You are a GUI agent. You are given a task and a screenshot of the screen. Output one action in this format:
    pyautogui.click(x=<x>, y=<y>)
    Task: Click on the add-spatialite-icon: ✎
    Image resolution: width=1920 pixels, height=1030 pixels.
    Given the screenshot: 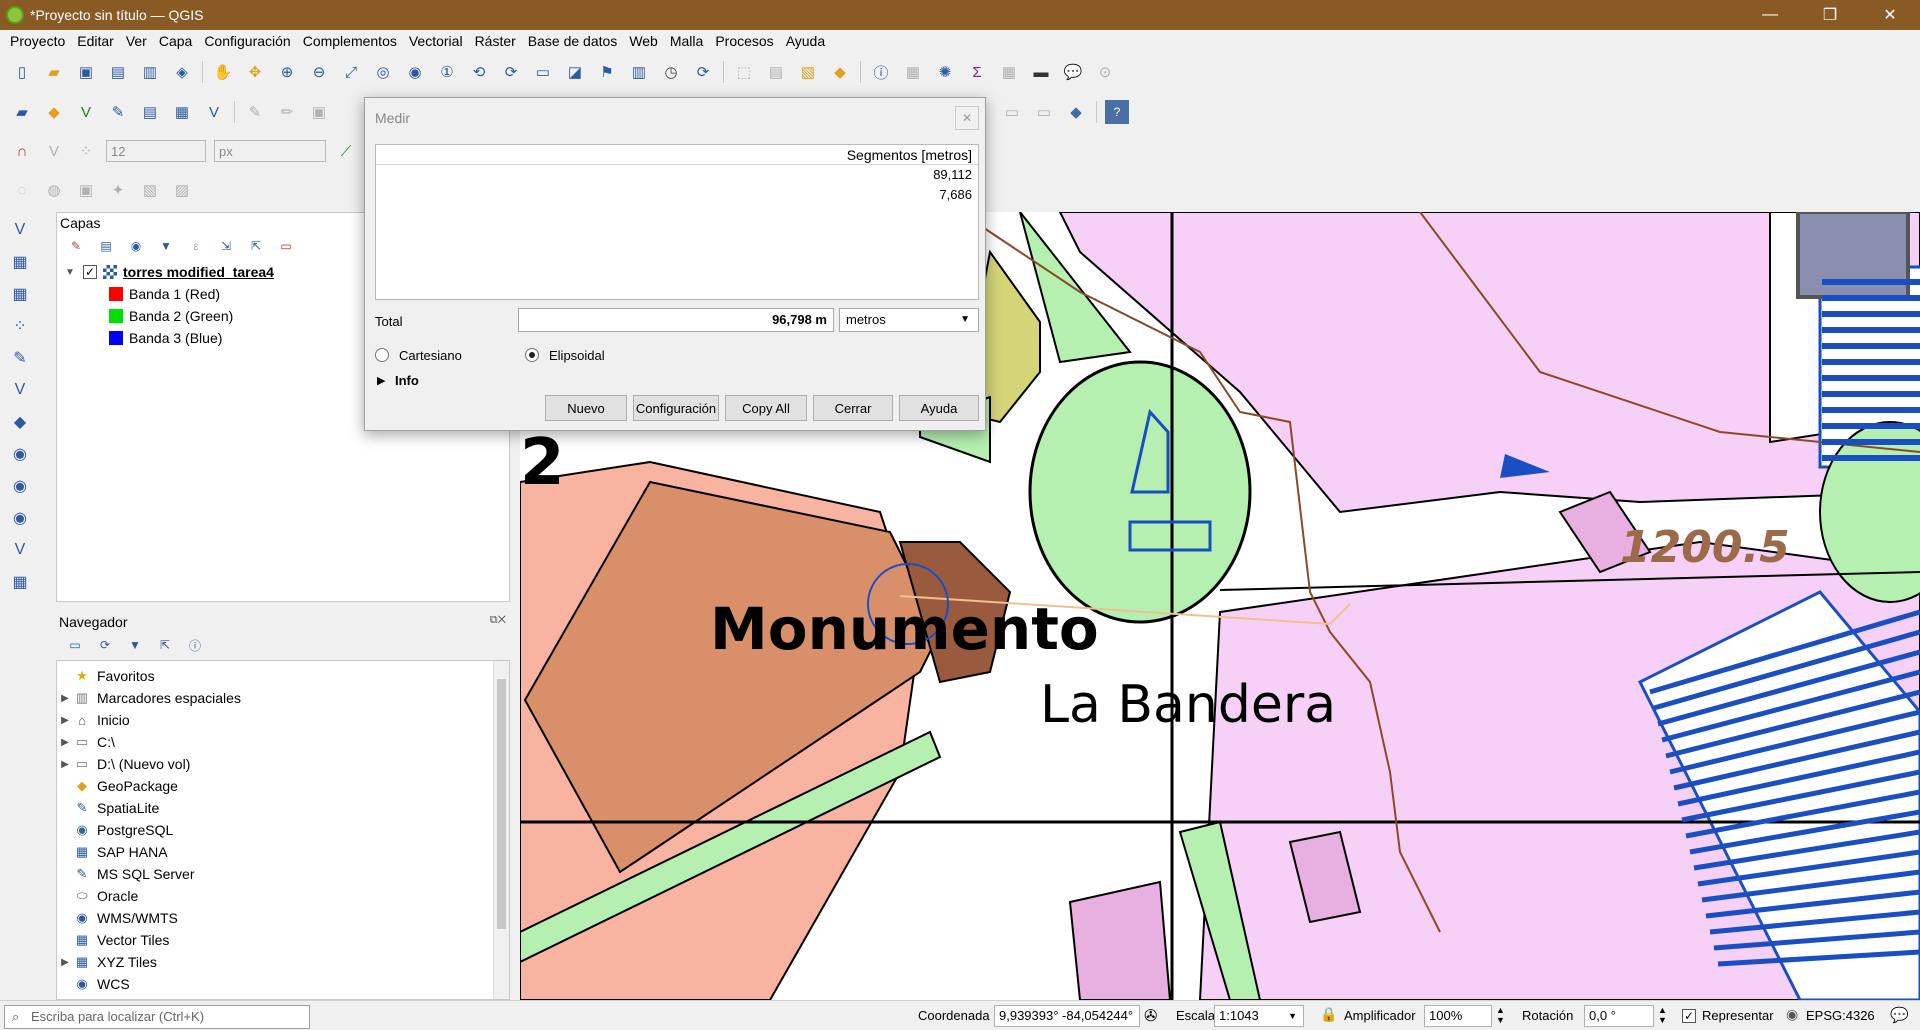 What is the action you would take?
    pyautogui.click(x=20, y=358)
    